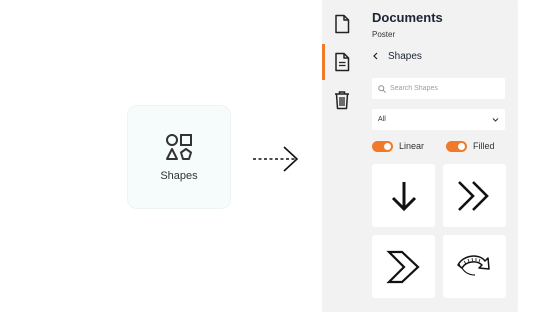 The image size is (560, 315). Describe the element at coordinates (276, 159) in the screenshot. I see `dashed-arrow-icon` at that location.